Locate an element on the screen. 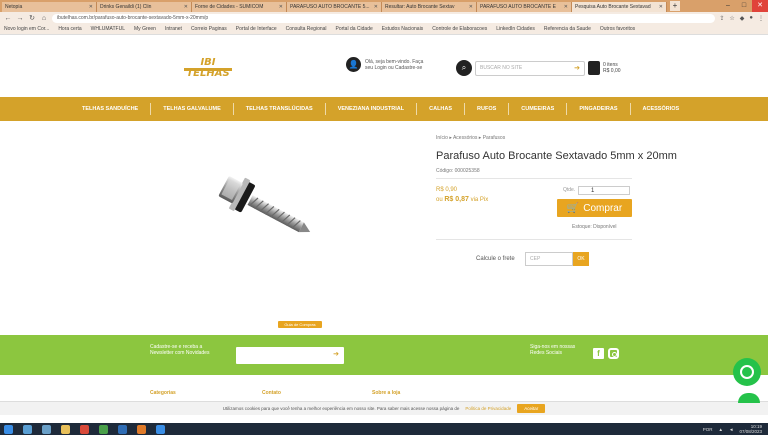  new-tab-button: + is located at coordinates (675, 6).